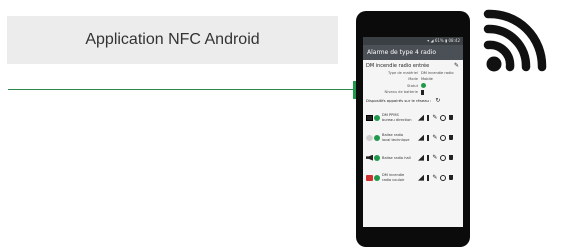  I want to click on connector-line, so click(183, 89).